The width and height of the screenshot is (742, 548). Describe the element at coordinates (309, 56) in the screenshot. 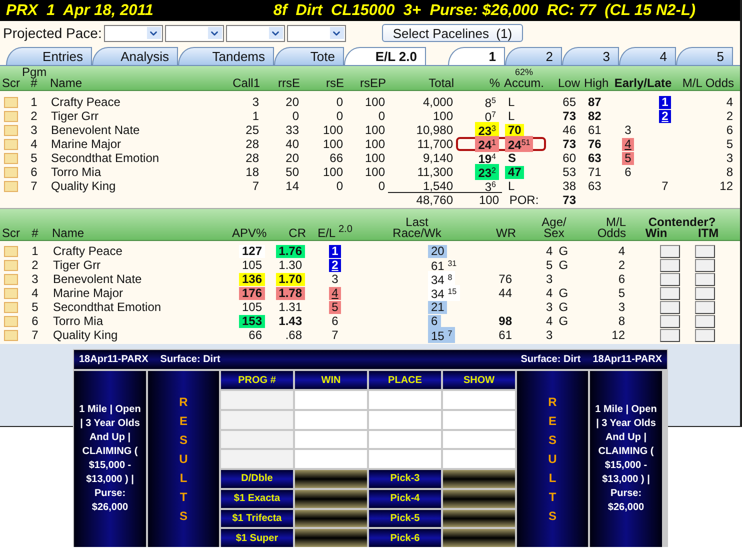

I see `view-tab: Tote` at that location.